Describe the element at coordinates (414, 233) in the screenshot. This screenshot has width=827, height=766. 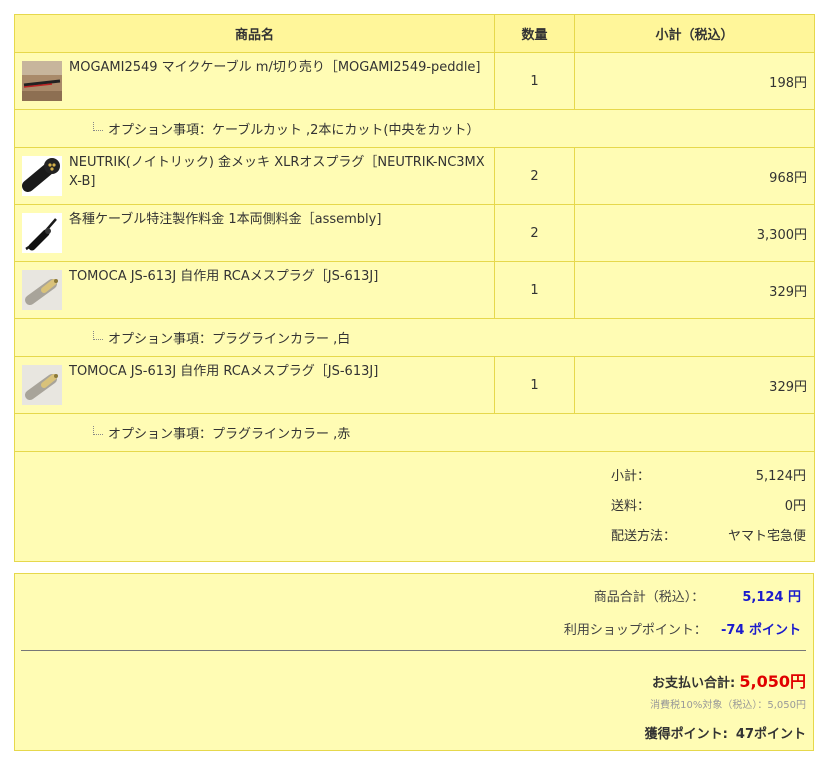
I see `table-row: 各種ケーブル特注製作料金 1本両側料金［assembly] 2 3,300円` at that location.